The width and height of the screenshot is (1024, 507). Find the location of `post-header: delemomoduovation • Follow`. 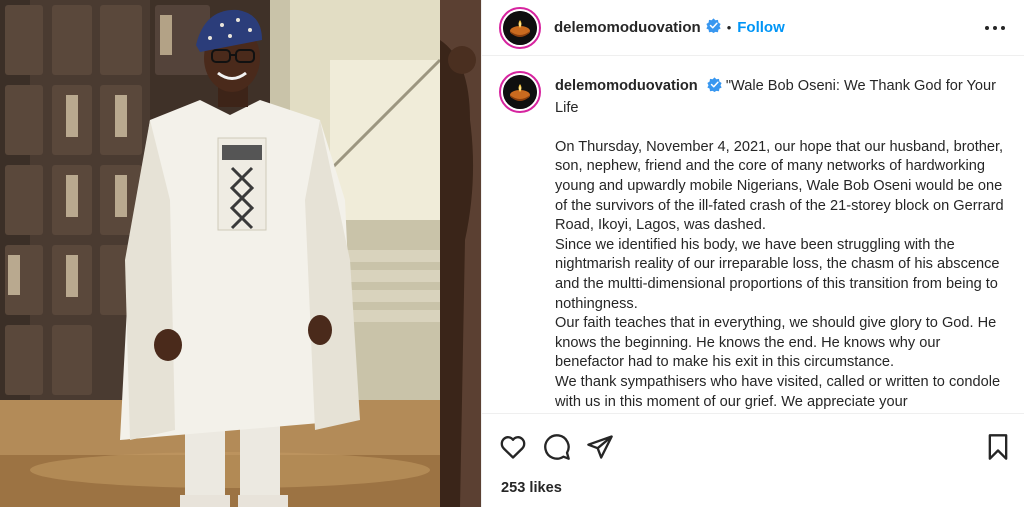

post-header: delemomoduovation • Follow is located at coordinates (753, 28).